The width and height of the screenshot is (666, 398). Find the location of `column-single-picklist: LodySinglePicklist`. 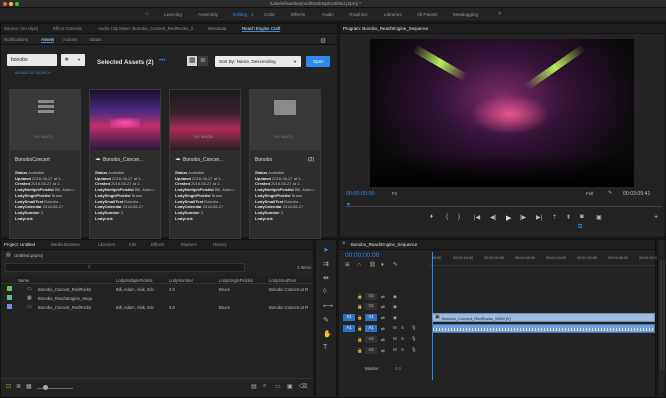

column-single-picklist: LodySinglePicklist is located at coordinates (236, 280).